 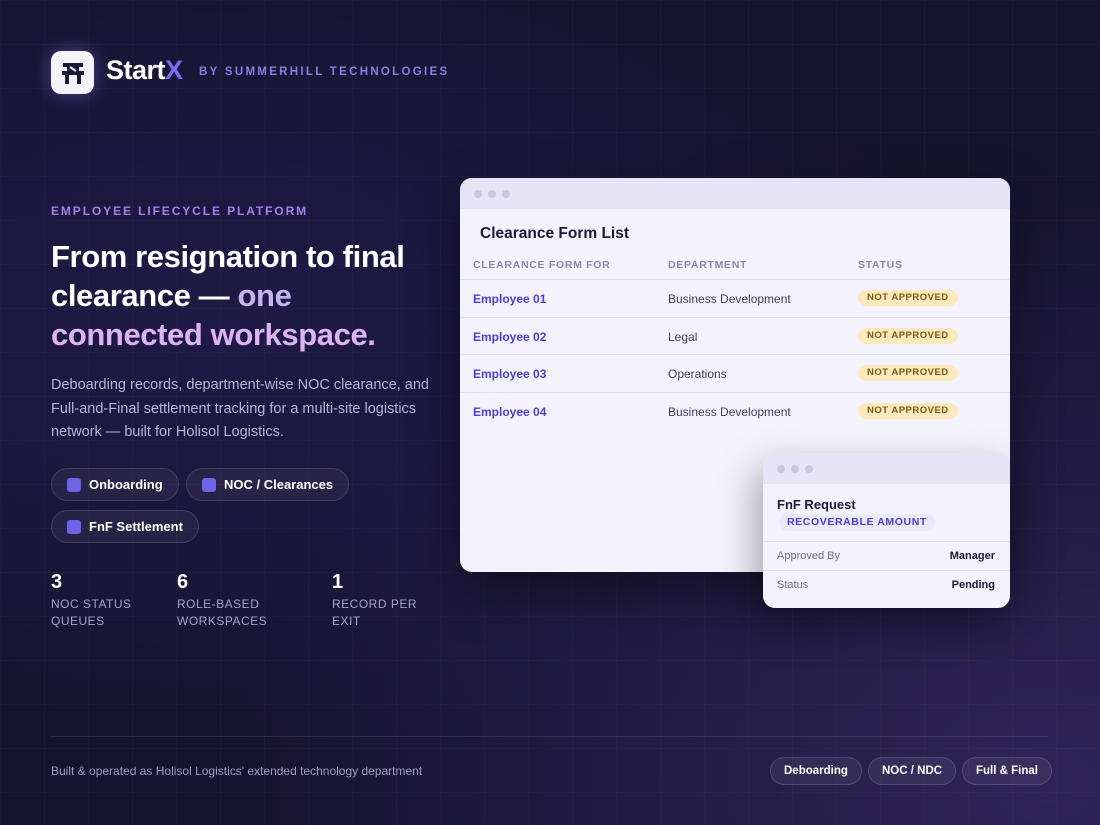 I want to click on column-header-status: STATUS, so click(x=880, y=265).